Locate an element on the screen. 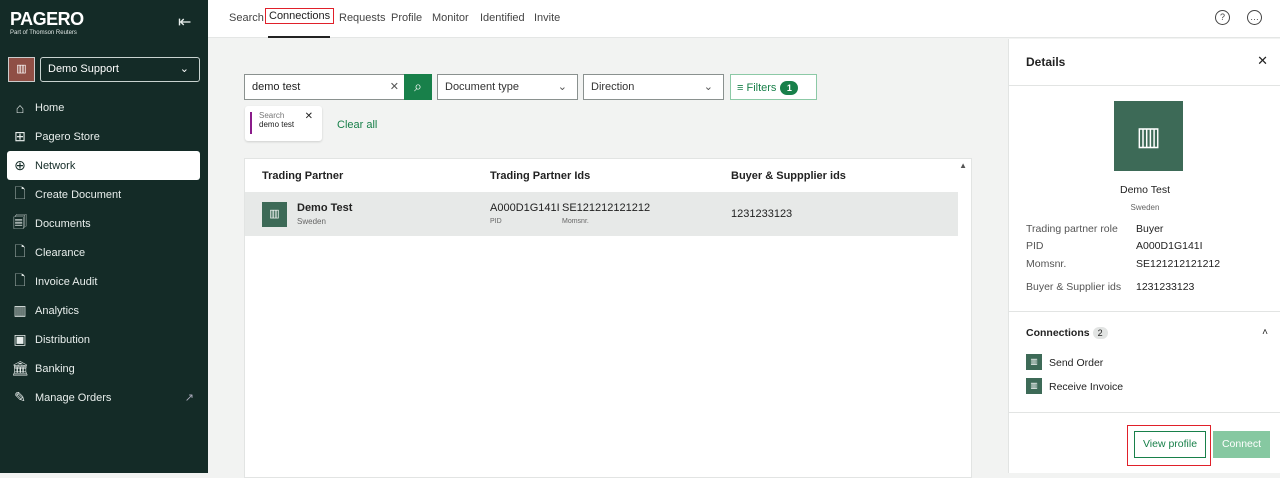 Image resolution: width=1280 pixels, height=478 pixels. invoice-audit-icon: 🗋 is located at coordinates (20, 279).